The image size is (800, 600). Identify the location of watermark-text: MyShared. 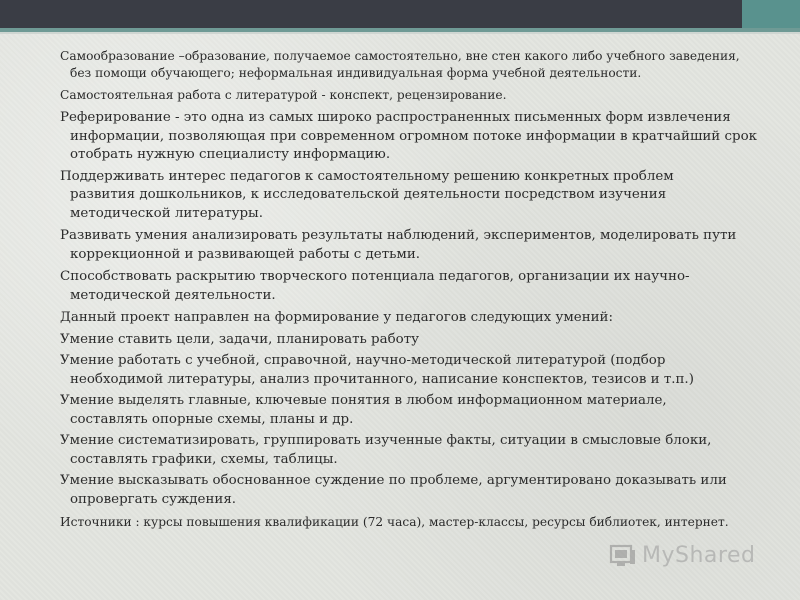
(699, 555).